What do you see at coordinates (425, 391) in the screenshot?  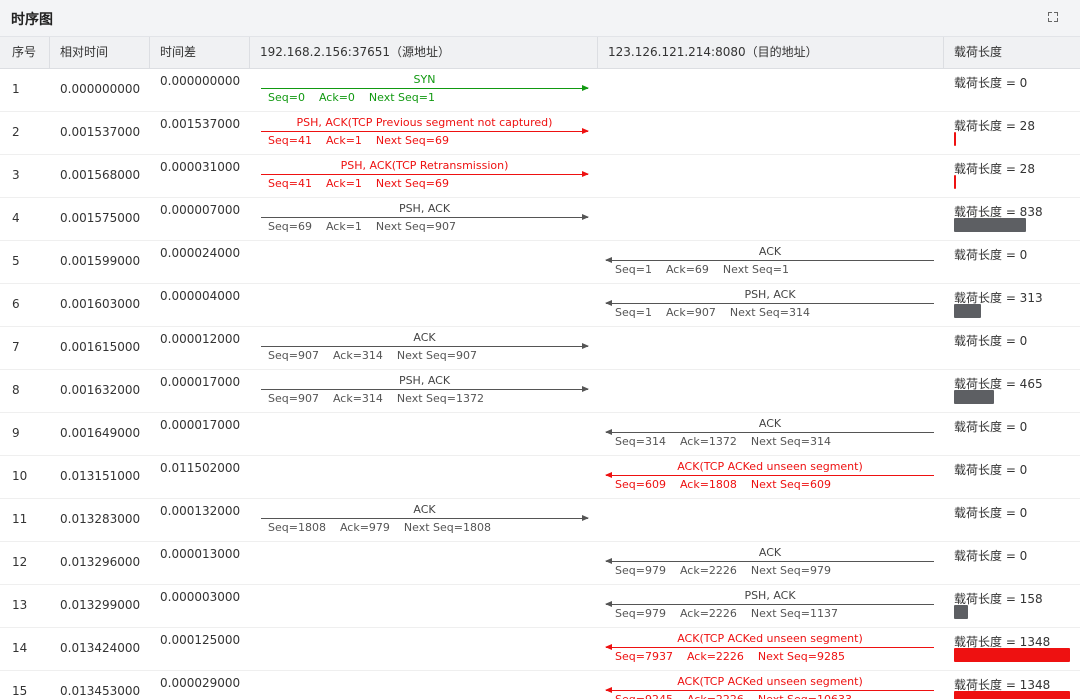 I see `packet-arrow-right: PSH, ACK Seq=907 Ack=314 Next Seq=1372` at bounding box center [425, 391].